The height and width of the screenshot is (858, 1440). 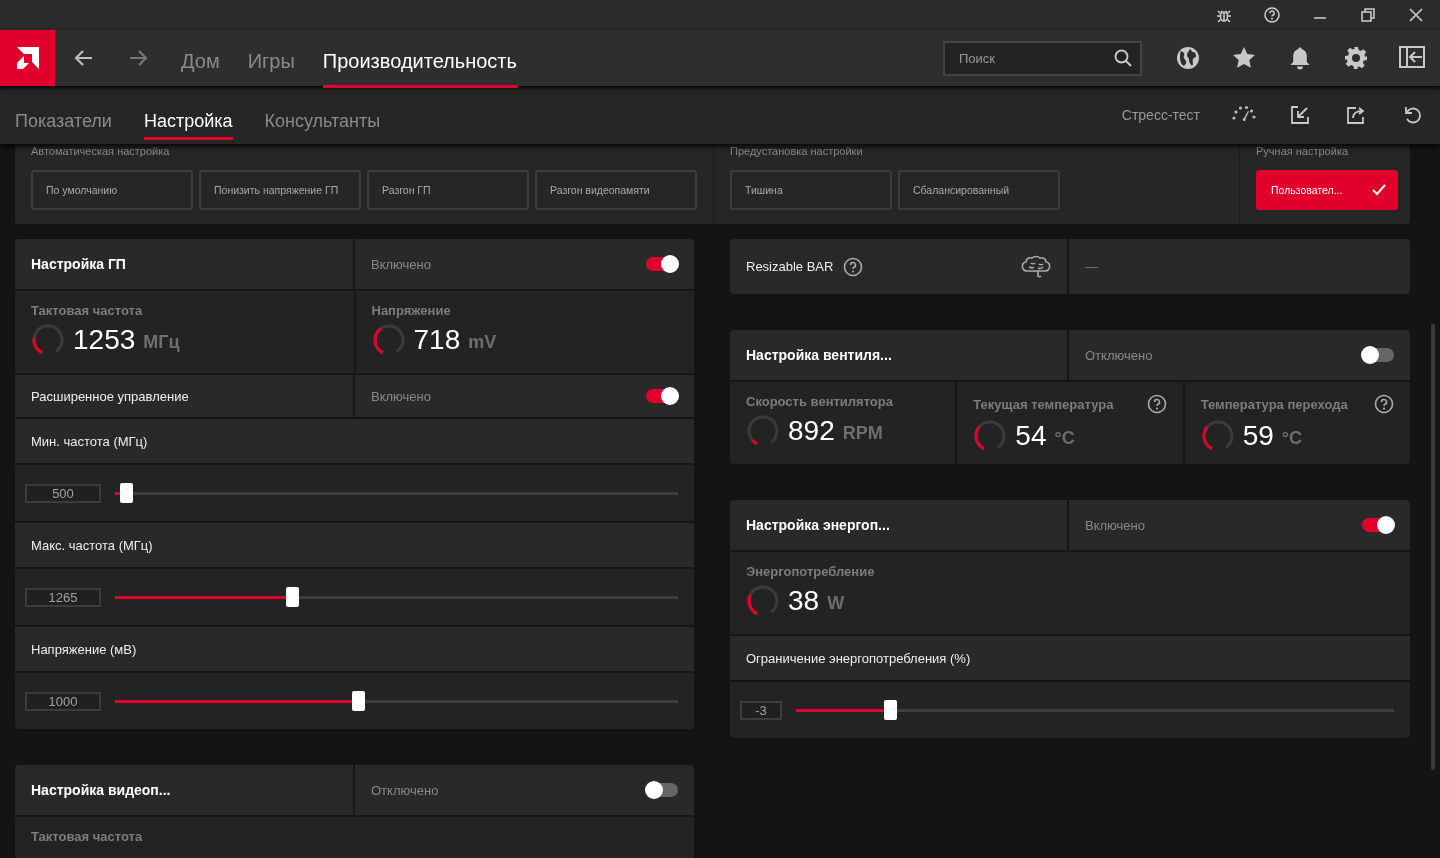 I want to click on sub-tab: Консультанты, so click(x=322, y=121).